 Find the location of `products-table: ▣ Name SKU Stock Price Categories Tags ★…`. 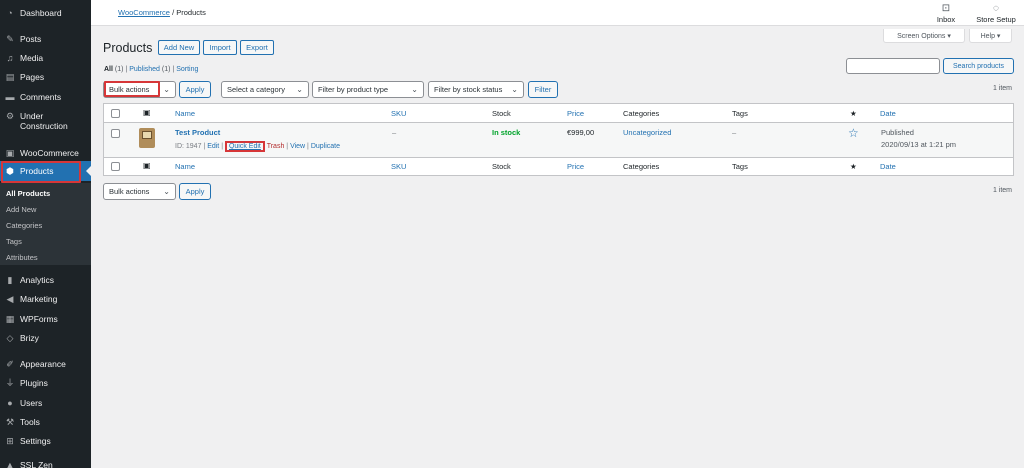

products-table: ▣ Name SKU Stock Price Categories Tags ★… is located at coordinates (558, 139).